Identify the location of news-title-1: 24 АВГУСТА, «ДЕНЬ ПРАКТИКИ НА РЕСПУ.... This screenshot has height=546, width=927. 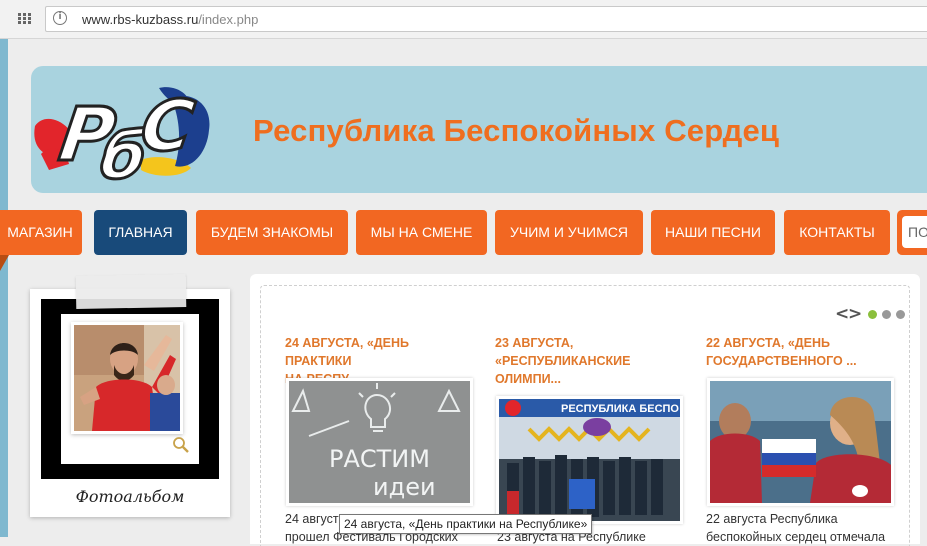
(381, 361).